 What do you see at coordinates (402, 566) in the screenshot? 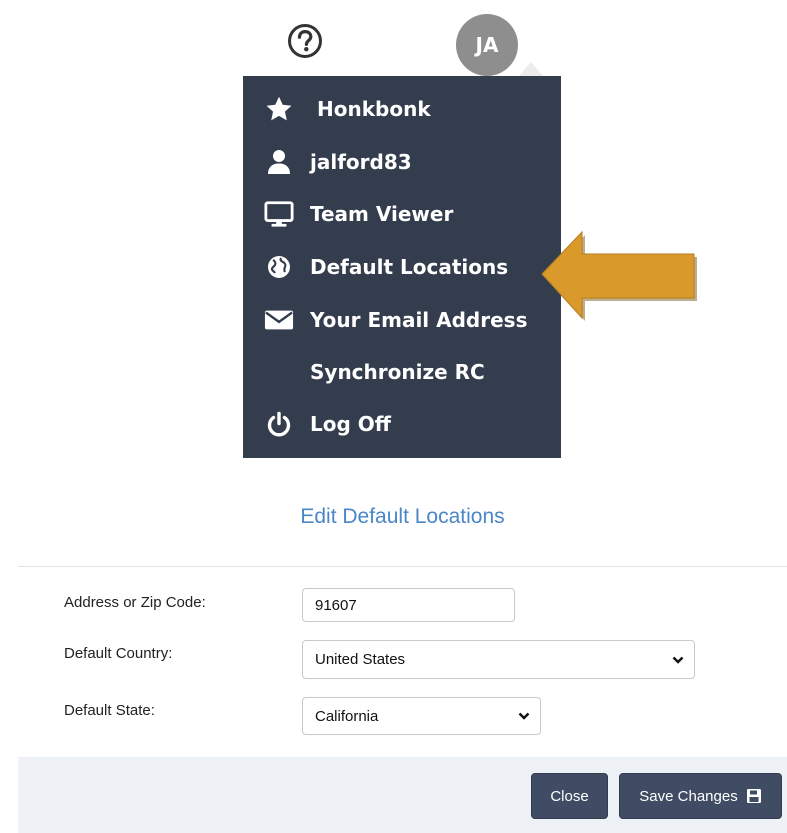
I see `divider` at bounding box center [402, 566].